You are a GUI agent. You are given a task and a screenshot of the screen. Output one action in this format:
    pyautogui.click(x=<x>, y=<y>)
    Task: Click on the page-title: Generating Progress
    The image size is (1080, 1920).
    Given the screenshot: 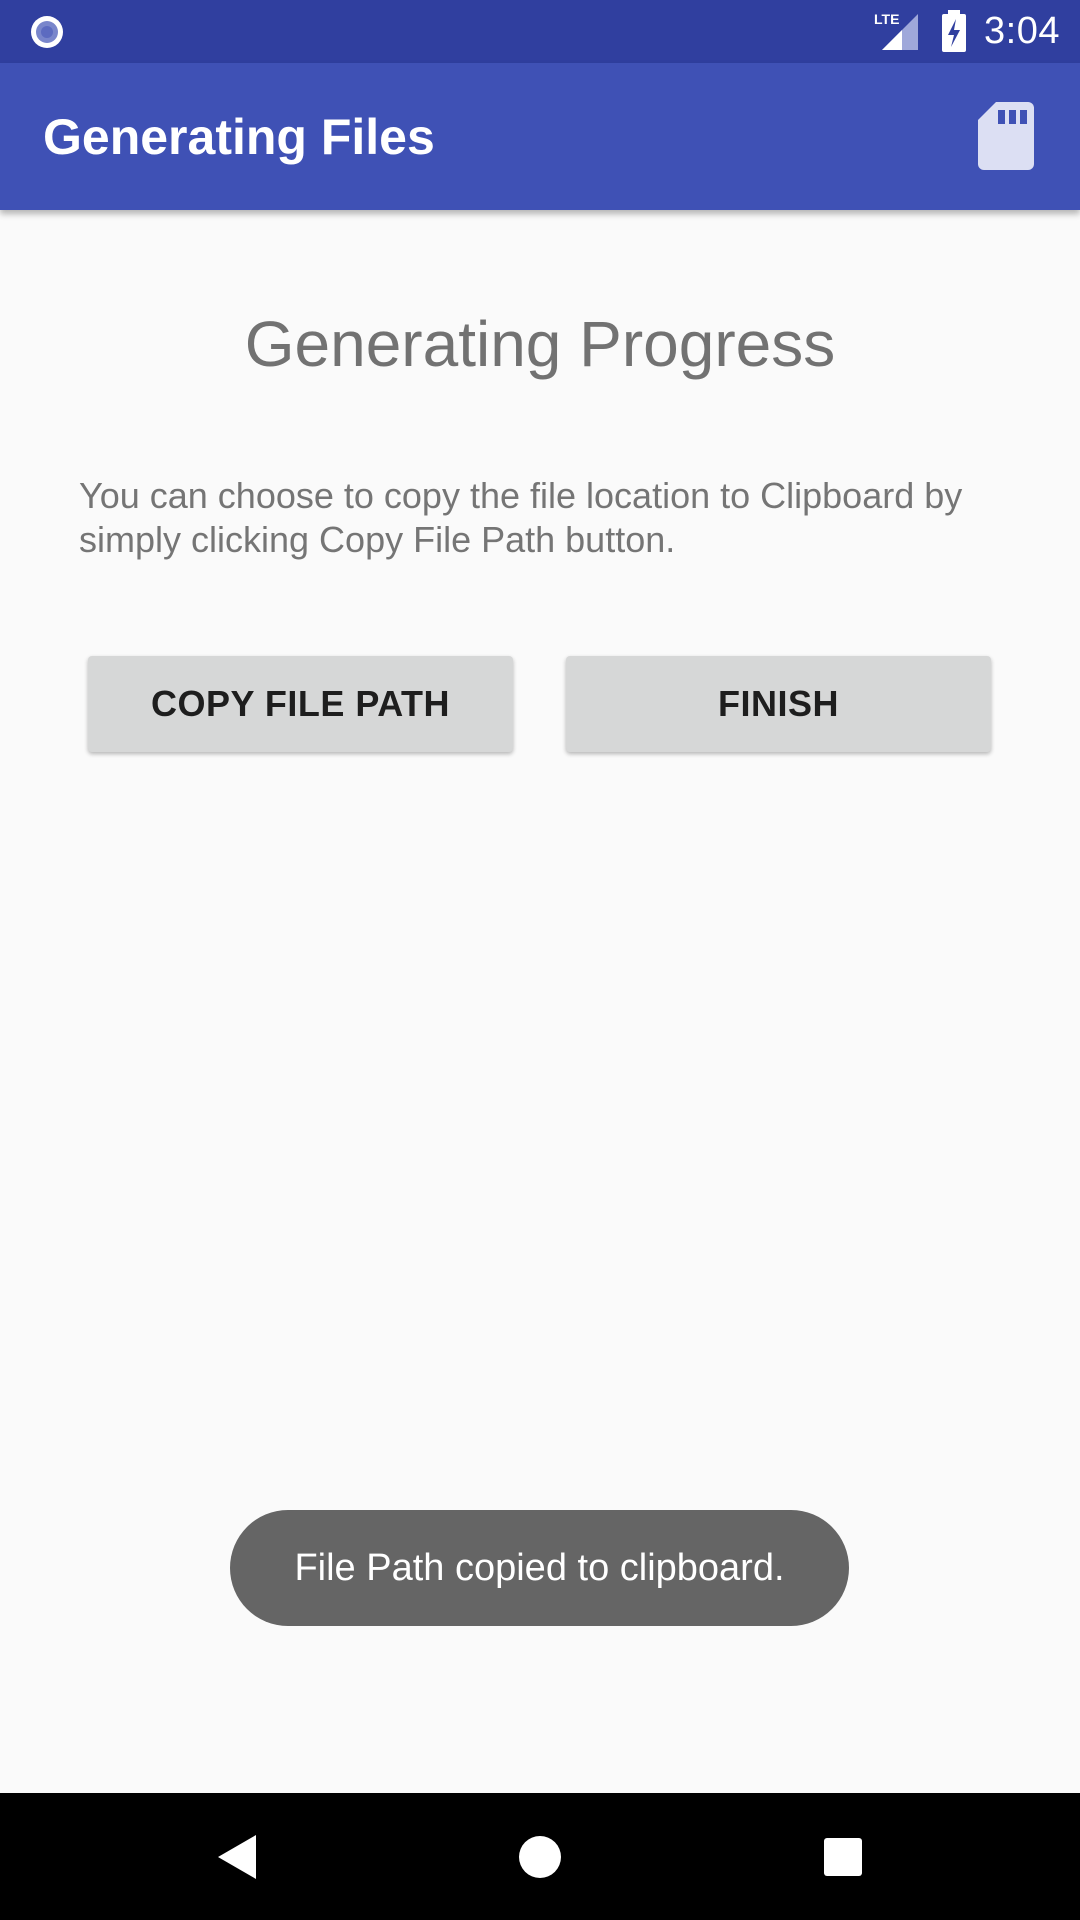 What is the action you would take?
    pyautogui.click(x=540, y=344)
    